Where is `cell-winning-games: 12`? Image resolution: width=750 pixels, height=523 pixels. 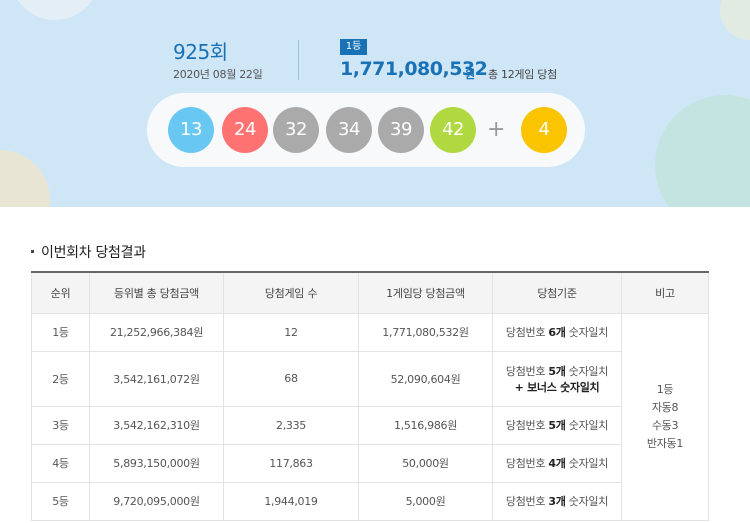
cell-winning-games: 12 is located at coordinates (291, 332).